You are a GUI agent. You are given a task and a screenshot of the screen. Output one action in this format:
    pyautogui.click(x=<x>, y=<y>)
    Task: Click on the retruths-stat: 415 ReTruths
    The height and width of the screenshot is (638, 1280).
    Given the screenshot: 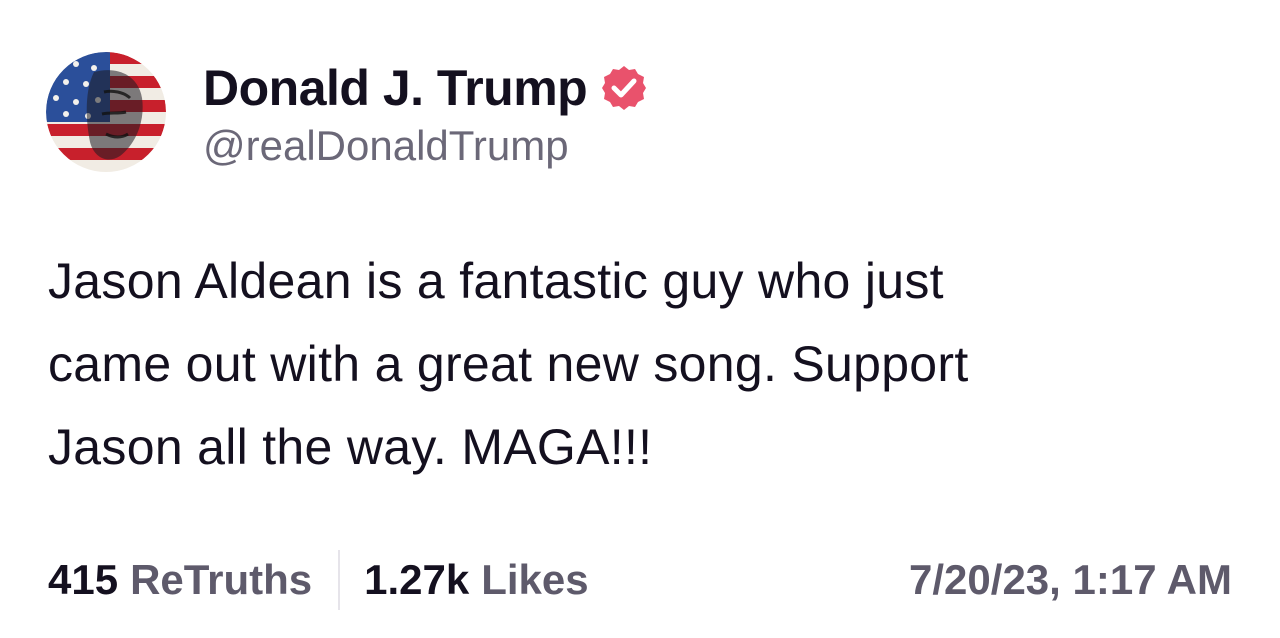 What is the action you would take?
    pyautogui.click(x=180, y=580)
    